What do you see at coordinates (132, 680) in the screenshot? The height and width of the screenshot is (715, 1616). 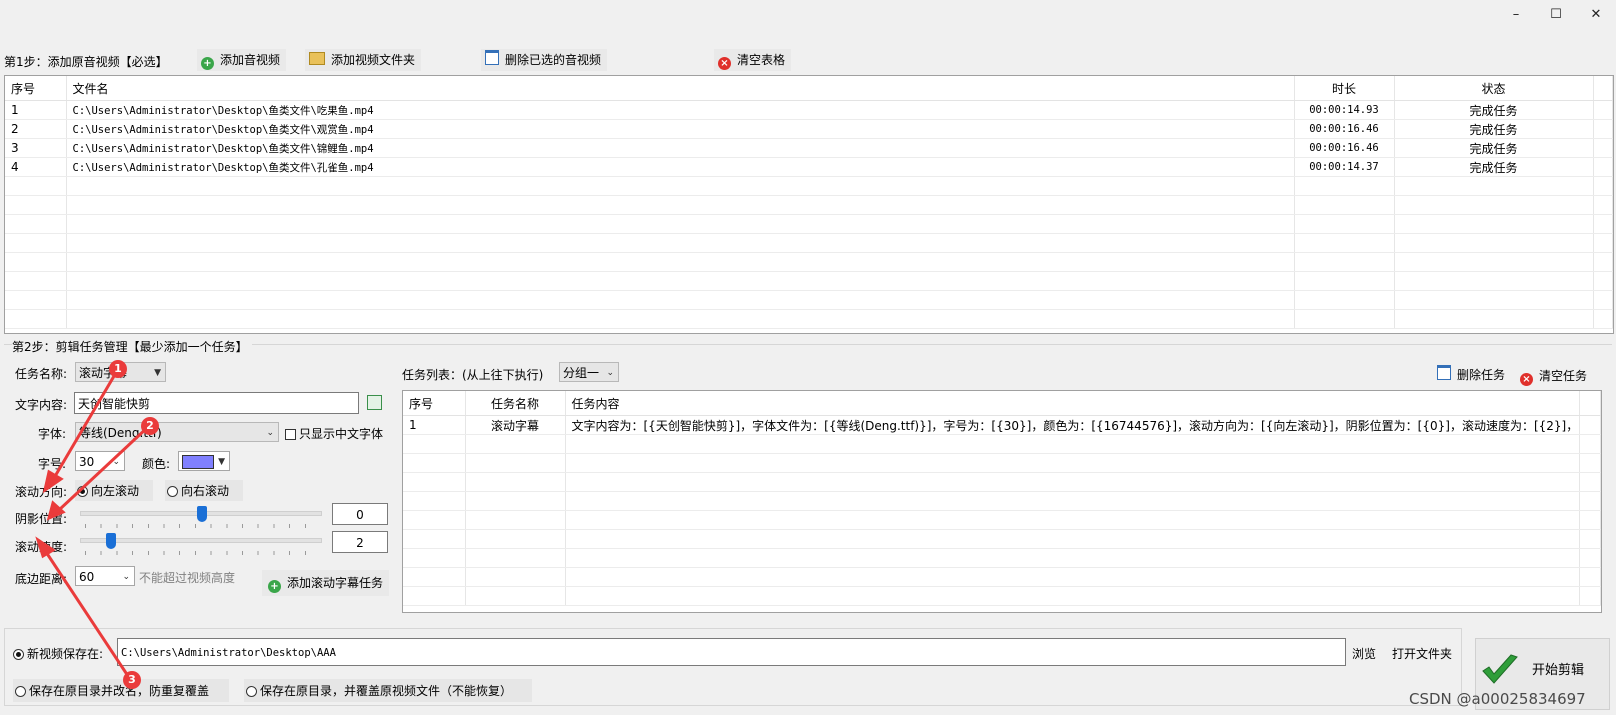 I see `annotation-badge-3: 3` at bounding box center [132, 680].